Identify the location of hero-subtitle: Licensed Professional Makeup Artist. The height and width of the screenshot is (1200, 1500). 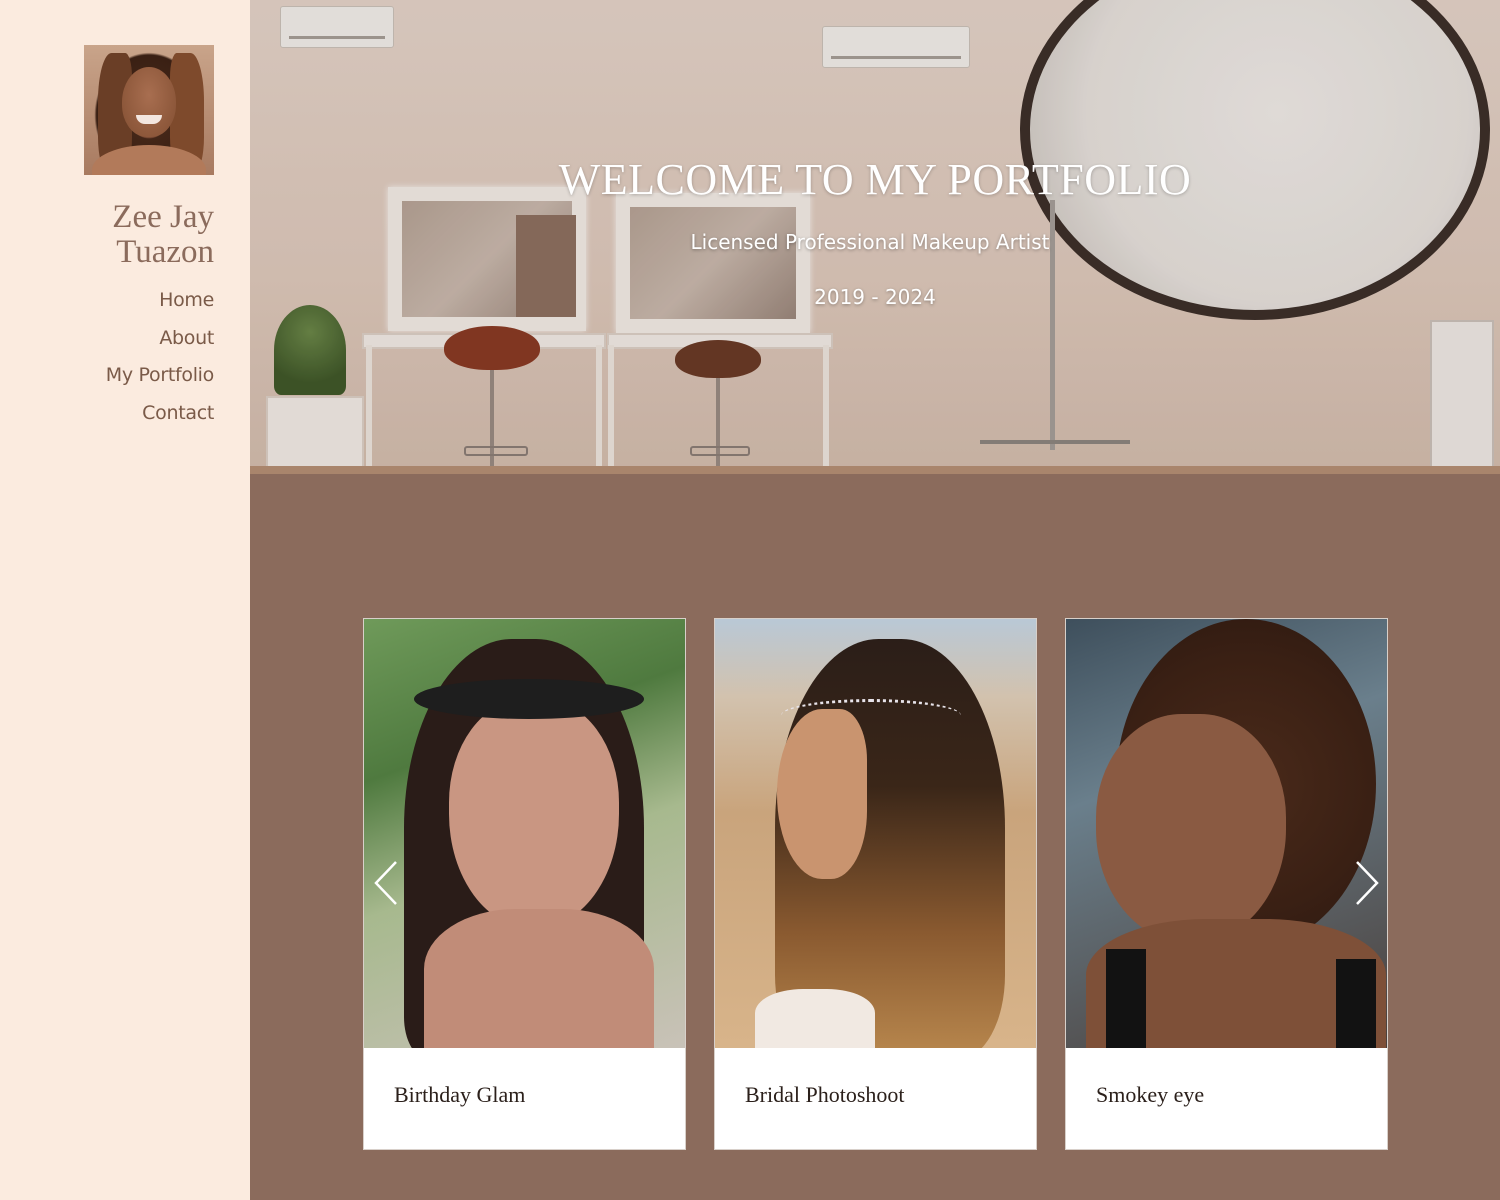
(870, 242).